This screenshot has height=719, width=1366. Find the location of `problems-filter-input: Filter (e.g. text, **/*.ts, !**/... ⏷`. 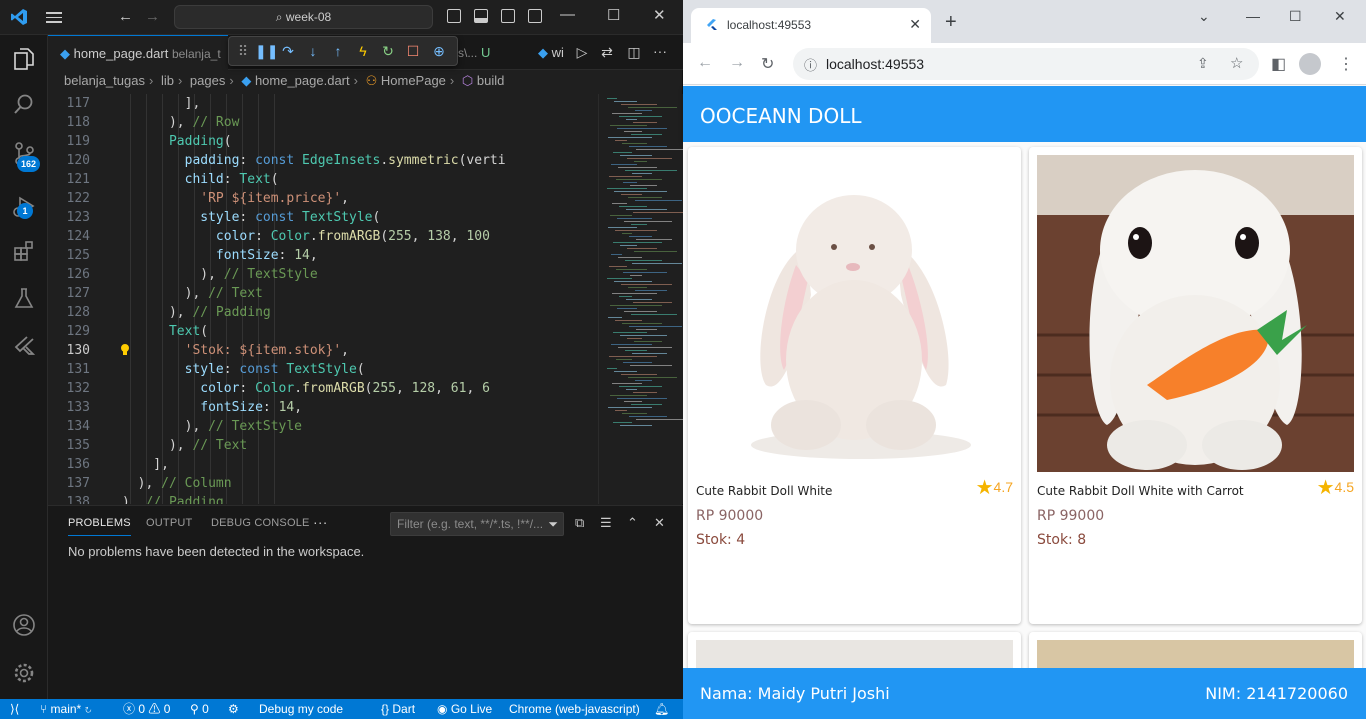

problems-filter-input: Filter (e.g. text, **/*.ts, !**/... ⏷ is located at coordinates (477, 524).